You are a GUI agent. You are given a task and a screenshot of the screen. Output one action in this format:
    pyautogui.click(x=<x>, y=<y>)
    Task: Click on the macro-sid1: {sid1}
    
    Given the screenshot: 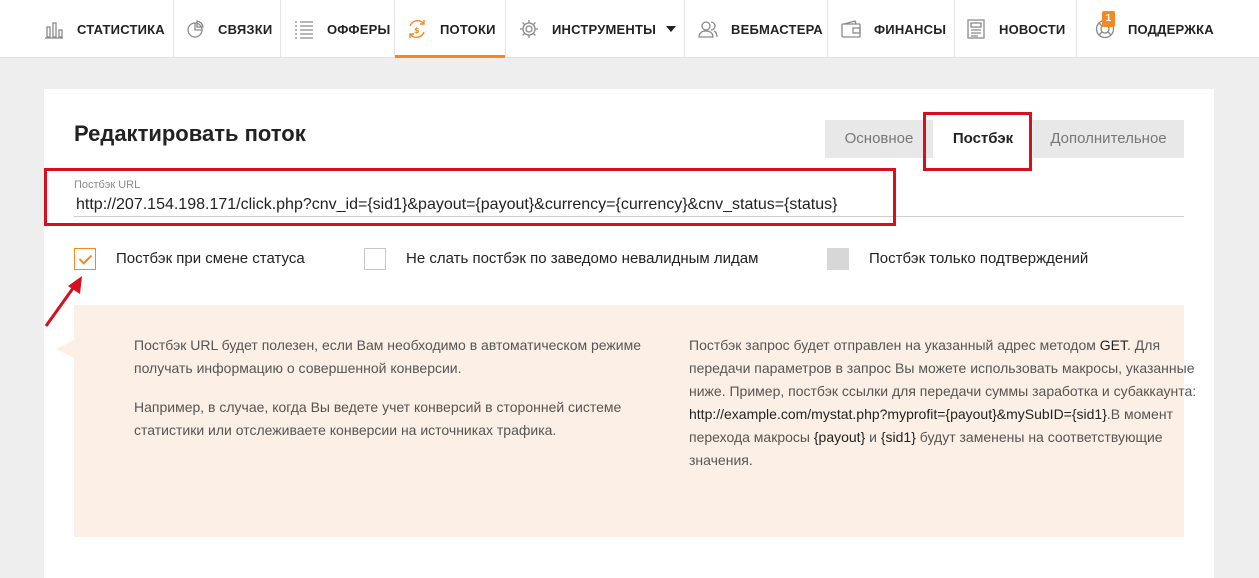 What is the action you would take?
    pyautogui.click(x=898, y=437)
    